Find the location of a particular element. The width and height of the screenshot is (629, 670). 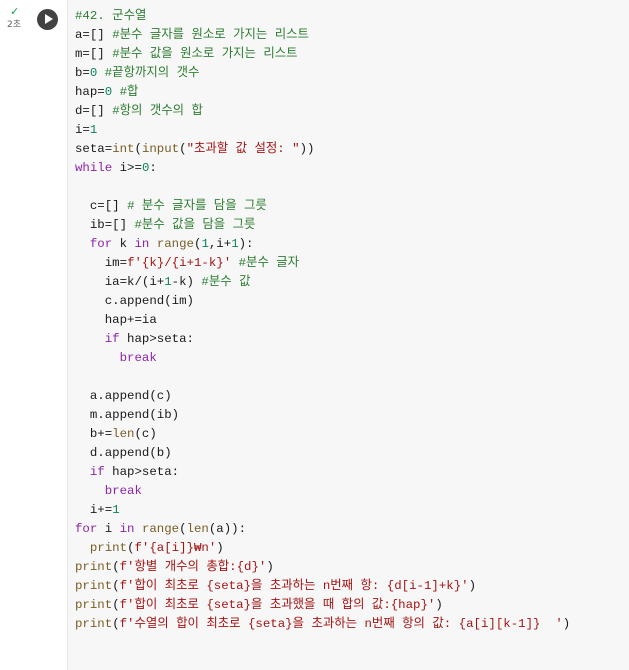

code-token: #분수 값을 원소로 가지는 리스트 is located at coordinates (205, 54).